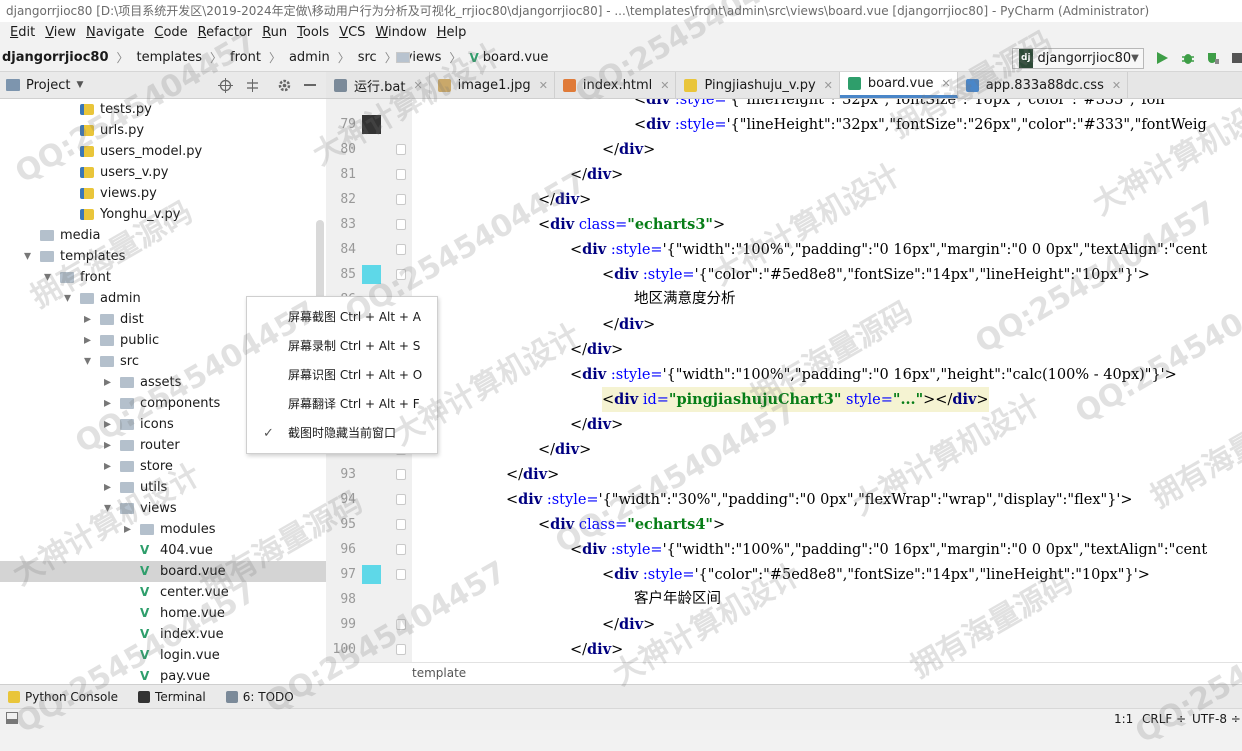  I want to click on breadcrumb-item: src, so click(384, 57).